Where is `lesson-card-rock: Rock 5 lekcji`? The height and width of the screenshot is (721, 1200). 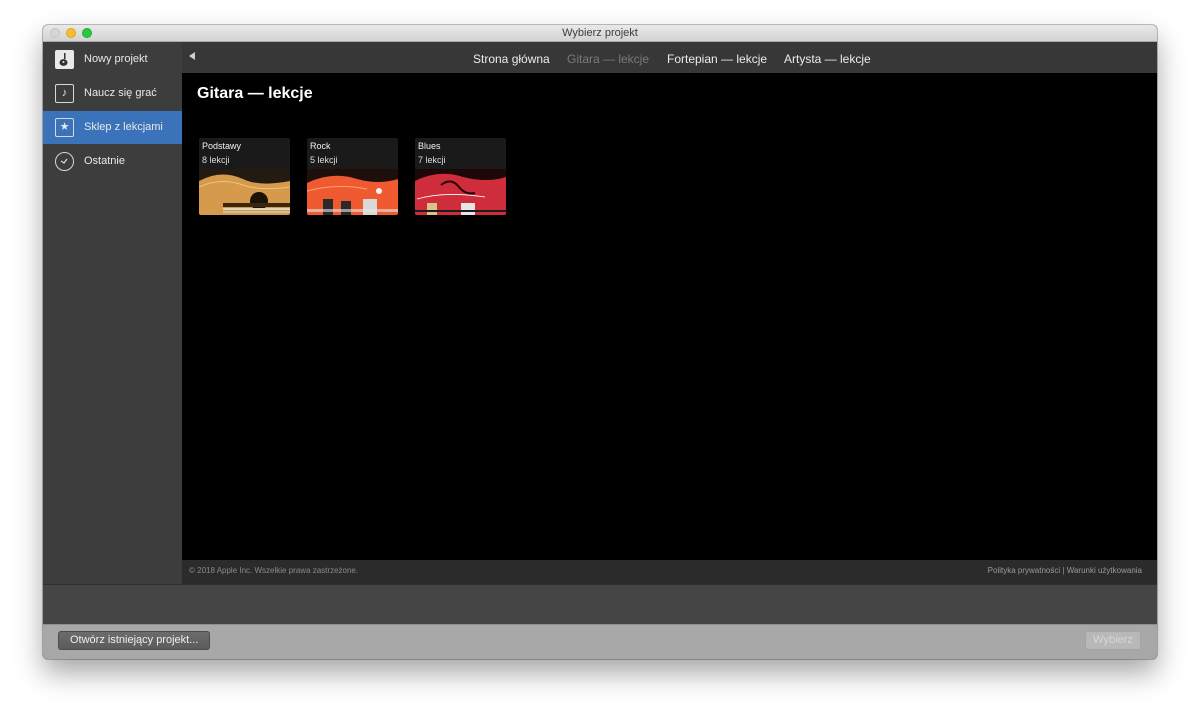
lesson-card-rock: Rock 5 lekcji is located at coordinates (352, 176).